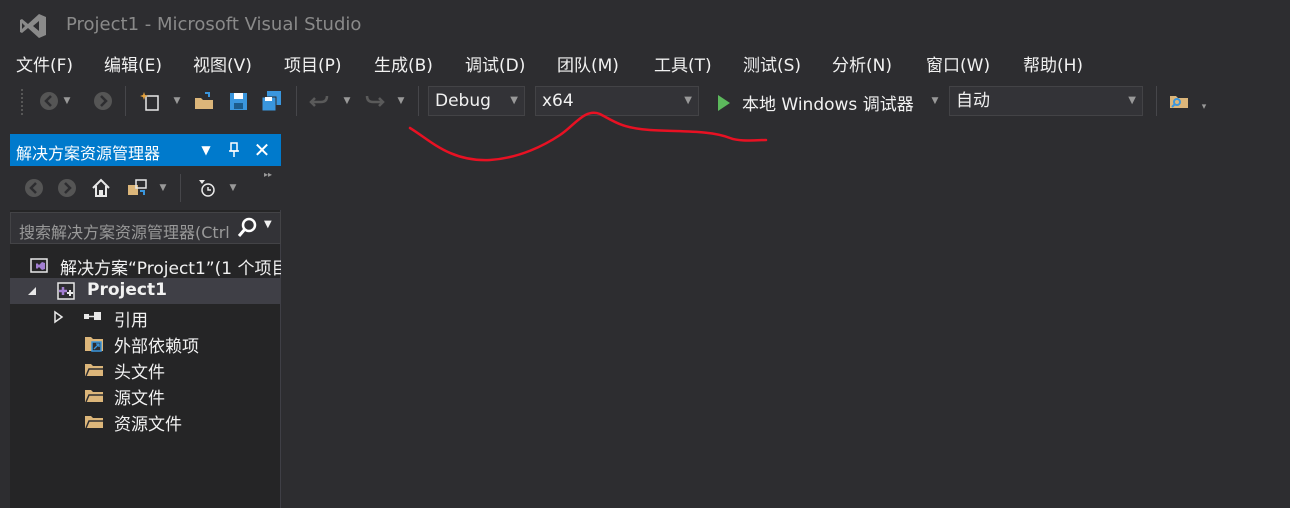  I want to click on visual-studio-logo-icon, so click(33, 26).